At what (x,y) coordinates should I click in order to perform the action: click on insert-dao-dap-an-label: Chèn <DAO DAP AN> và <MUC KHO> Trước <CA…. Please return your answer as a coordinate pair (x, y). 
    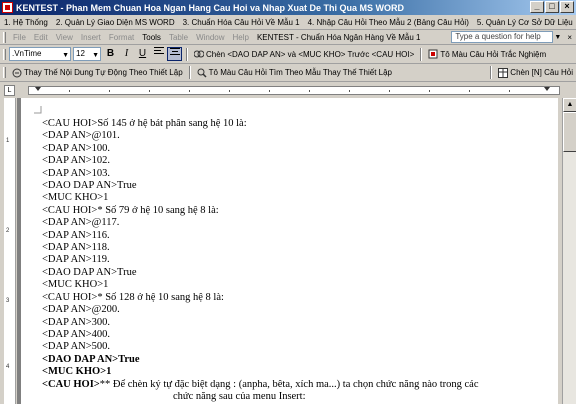
    Looking at the image, I should click on (310, 54).